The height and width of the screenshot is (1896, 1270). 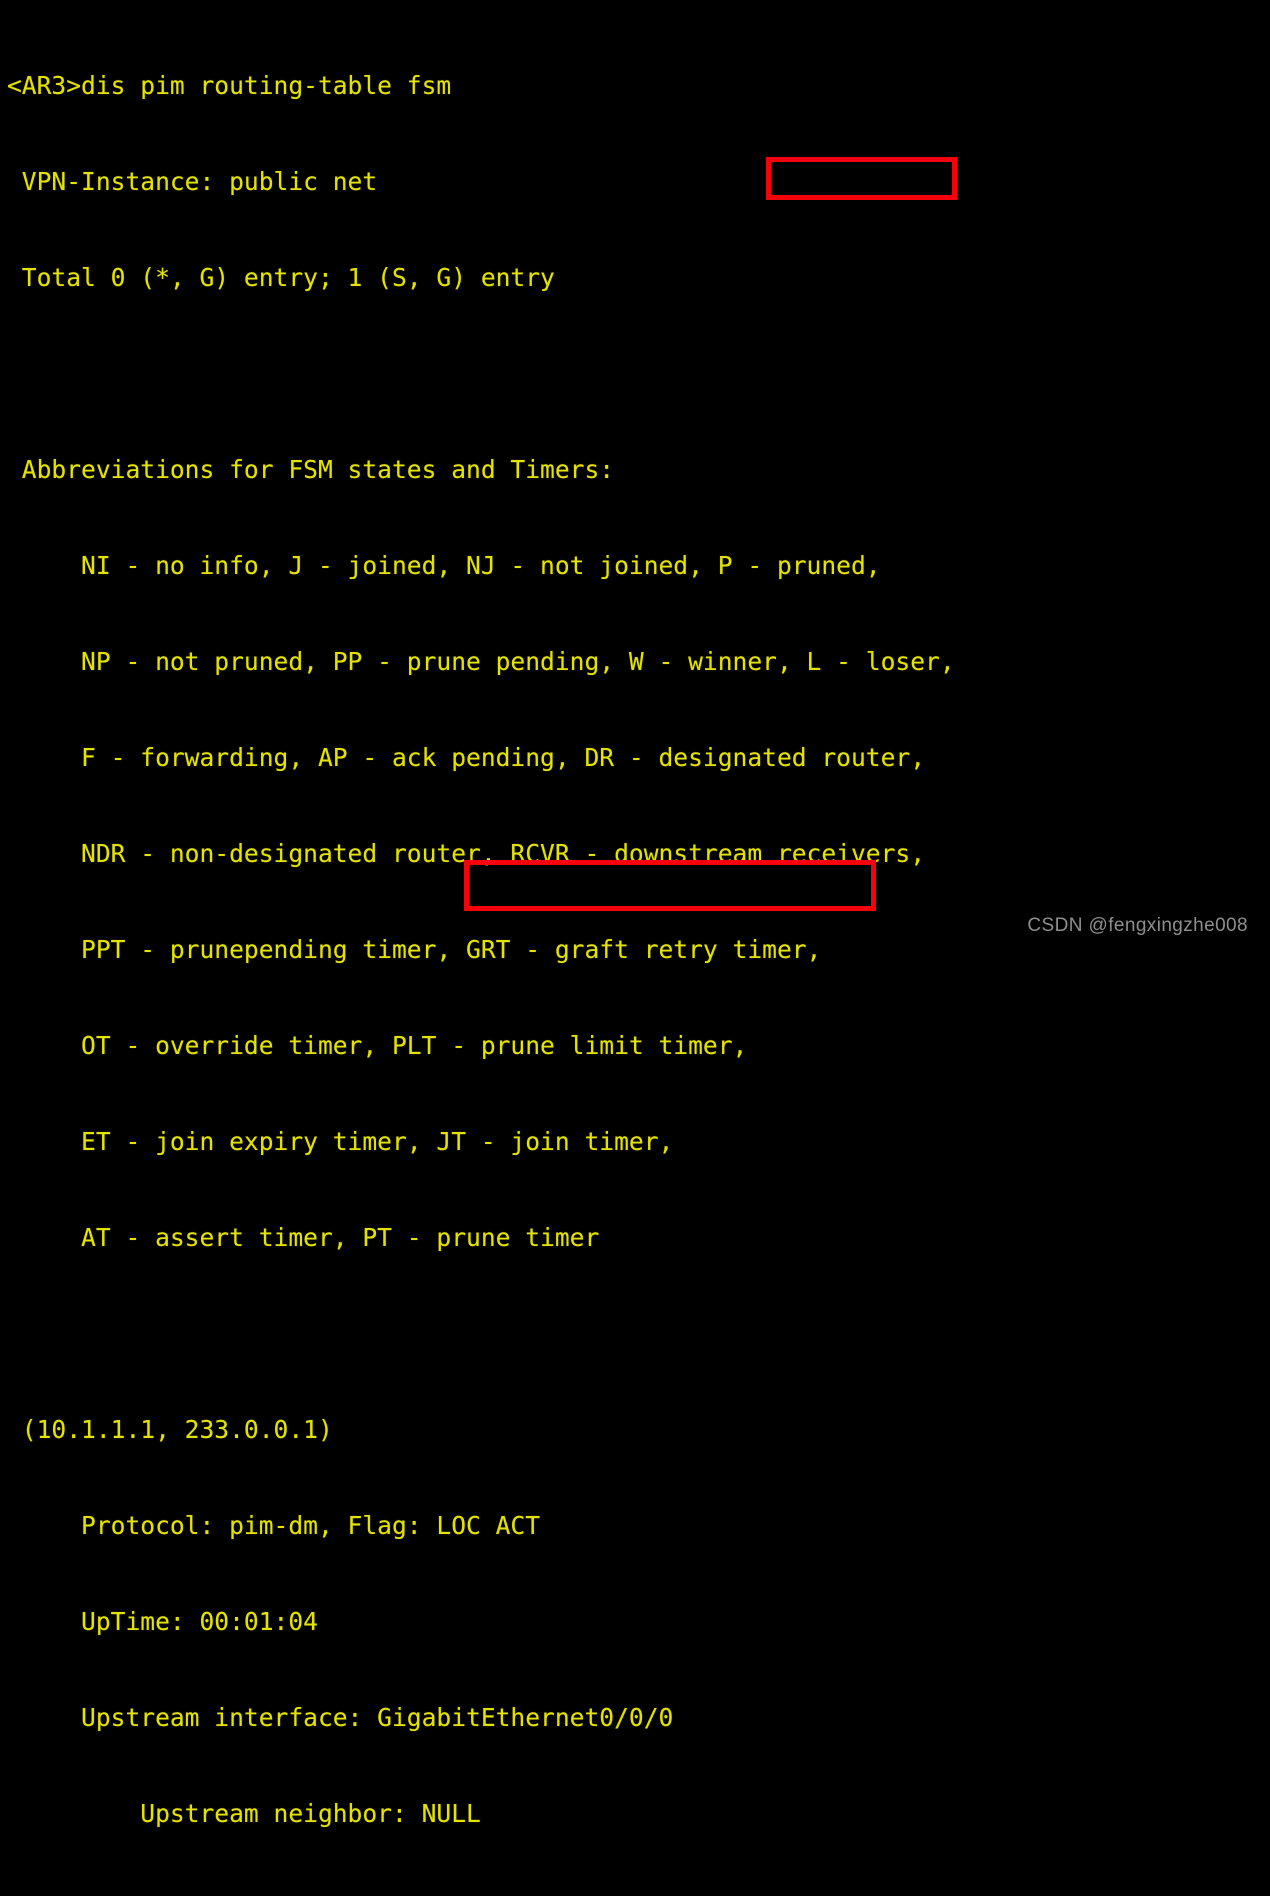 I want to click on terminal-line: RPF prime neighbor: NULL, so click(x=638, y=1895).